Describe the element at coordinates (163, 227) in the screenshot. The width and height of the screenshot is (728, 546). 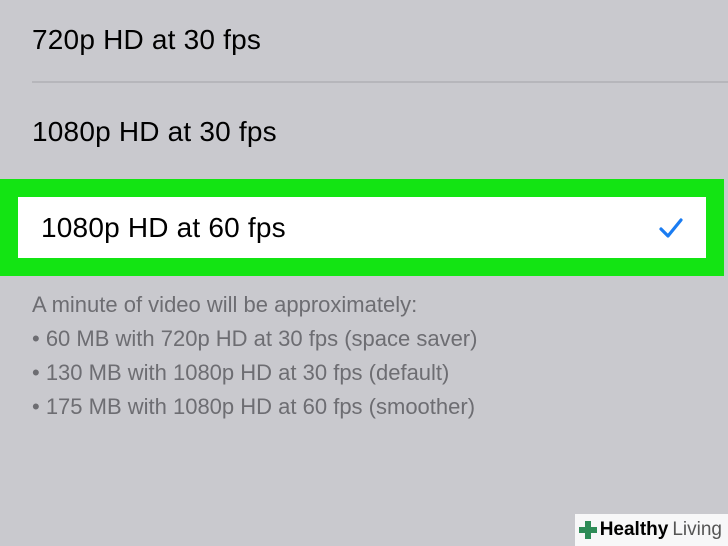
I see `option-label: 1080p HD at 60 fps` at that location.